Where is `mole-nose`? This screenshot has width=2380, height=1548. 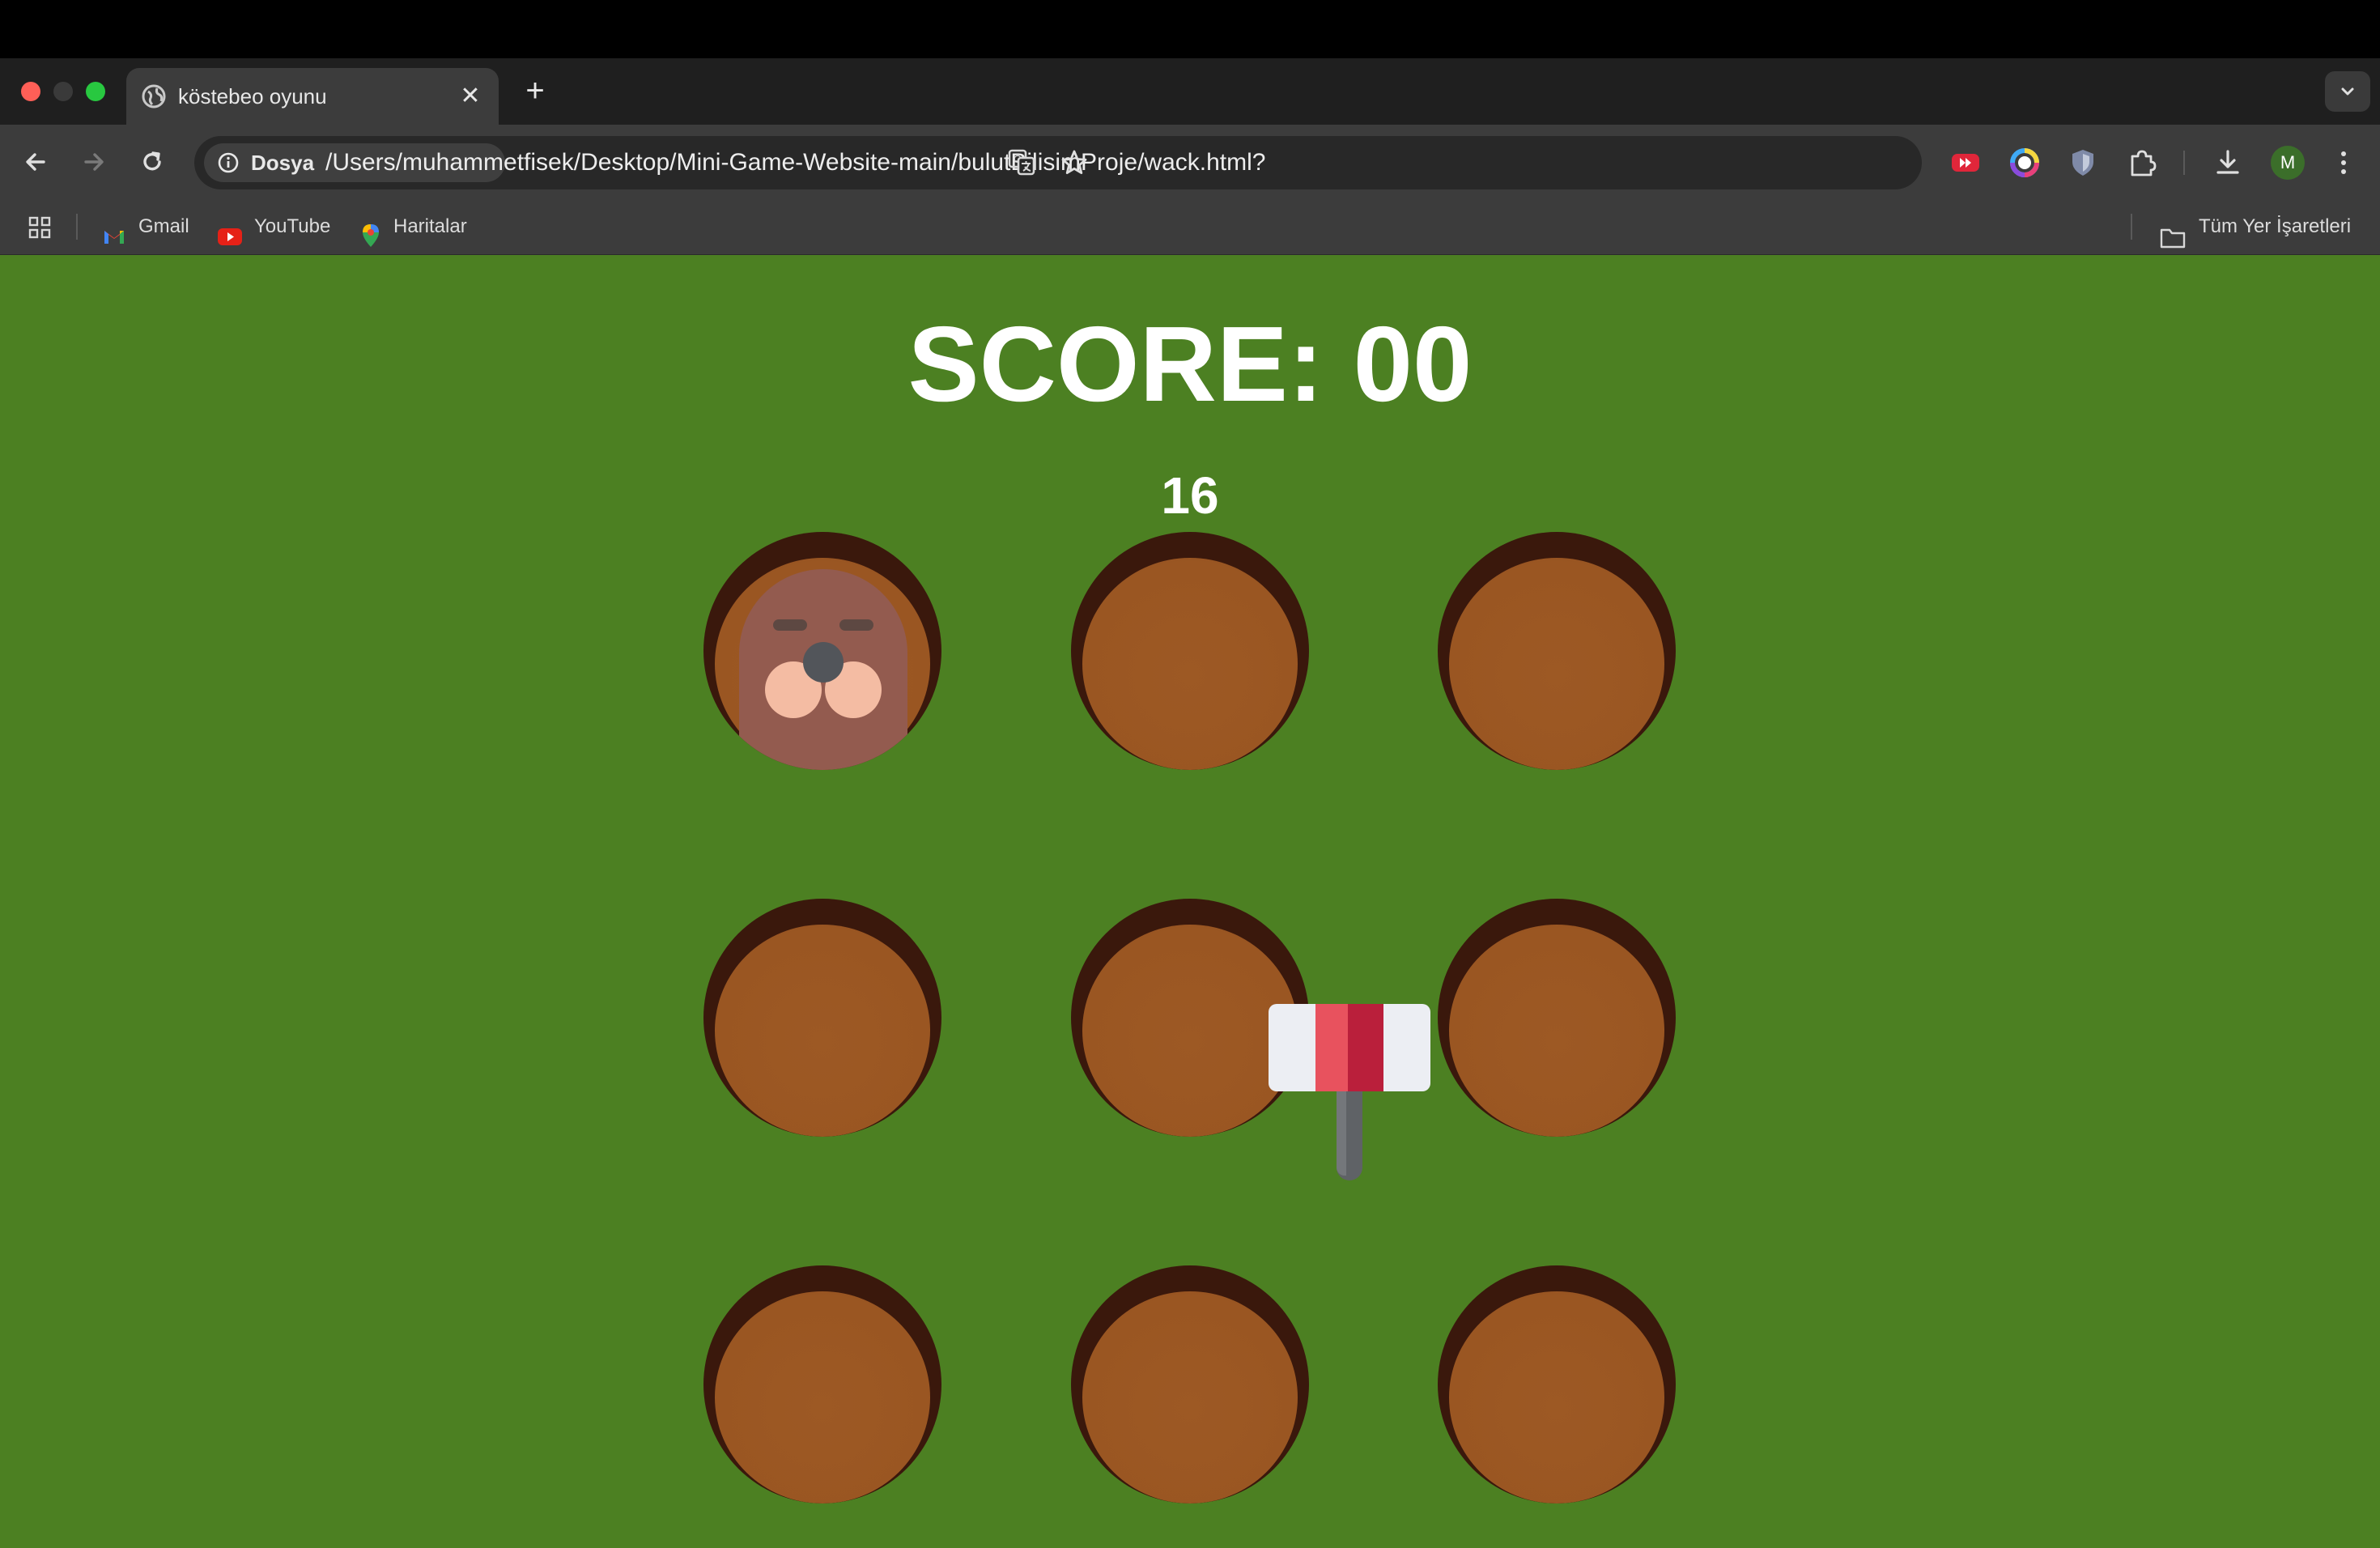
mole-nose is located at coordinates (823, 663).